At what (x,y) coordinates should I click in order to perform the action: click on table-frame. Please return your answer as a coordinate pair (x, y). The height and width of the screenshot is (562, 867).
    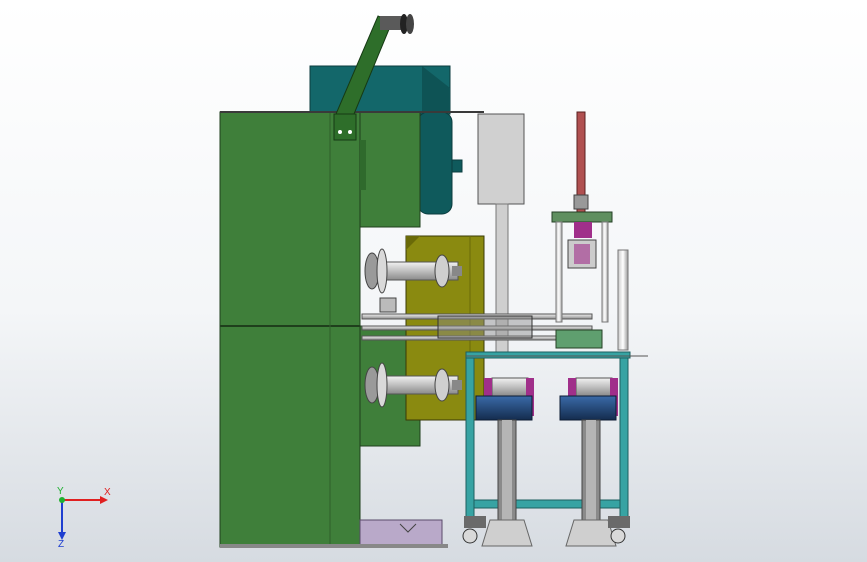
    Looking at the image, I should click on (556, 435).